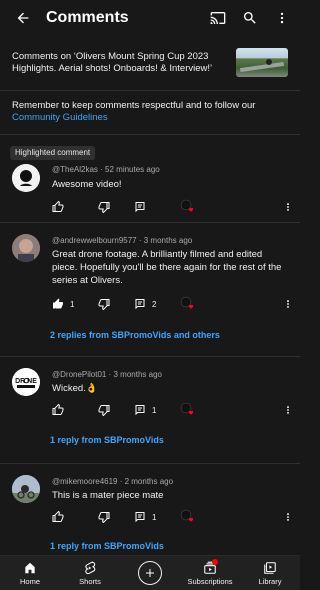 The width and height of the screenshot is (320, 590). I want to click on cast-icon, so click(218, 18).